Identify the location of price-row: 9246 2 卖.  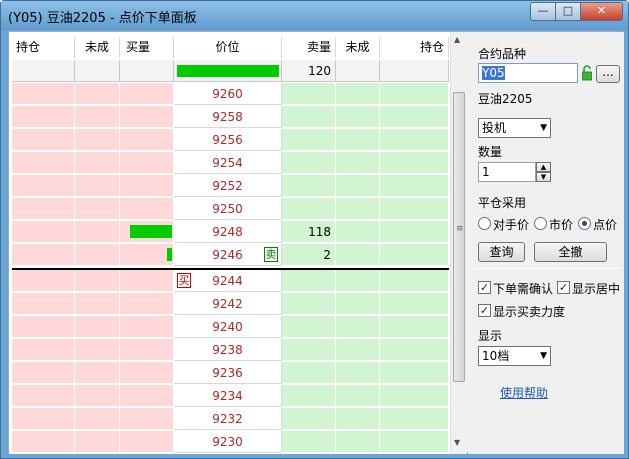
(230, 255).